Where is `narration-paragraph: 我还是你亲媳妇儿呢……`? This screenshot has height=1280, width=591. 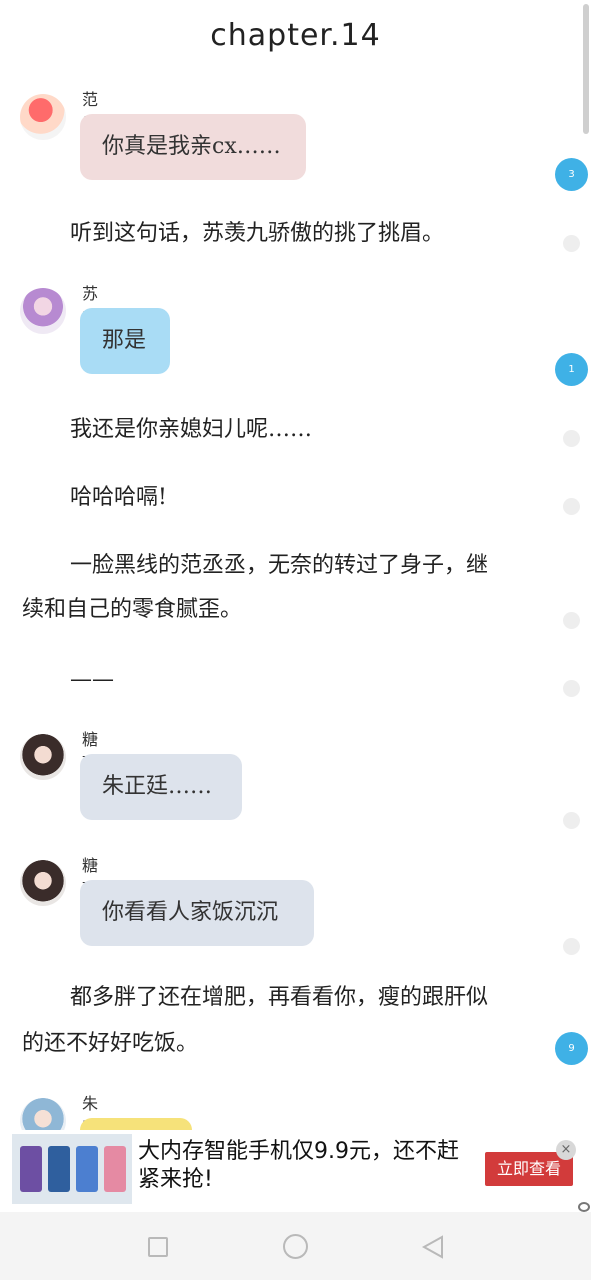 narration-paragraph: 我还是你亲媳妇儿呢…… is located at coordinates (191, 429).